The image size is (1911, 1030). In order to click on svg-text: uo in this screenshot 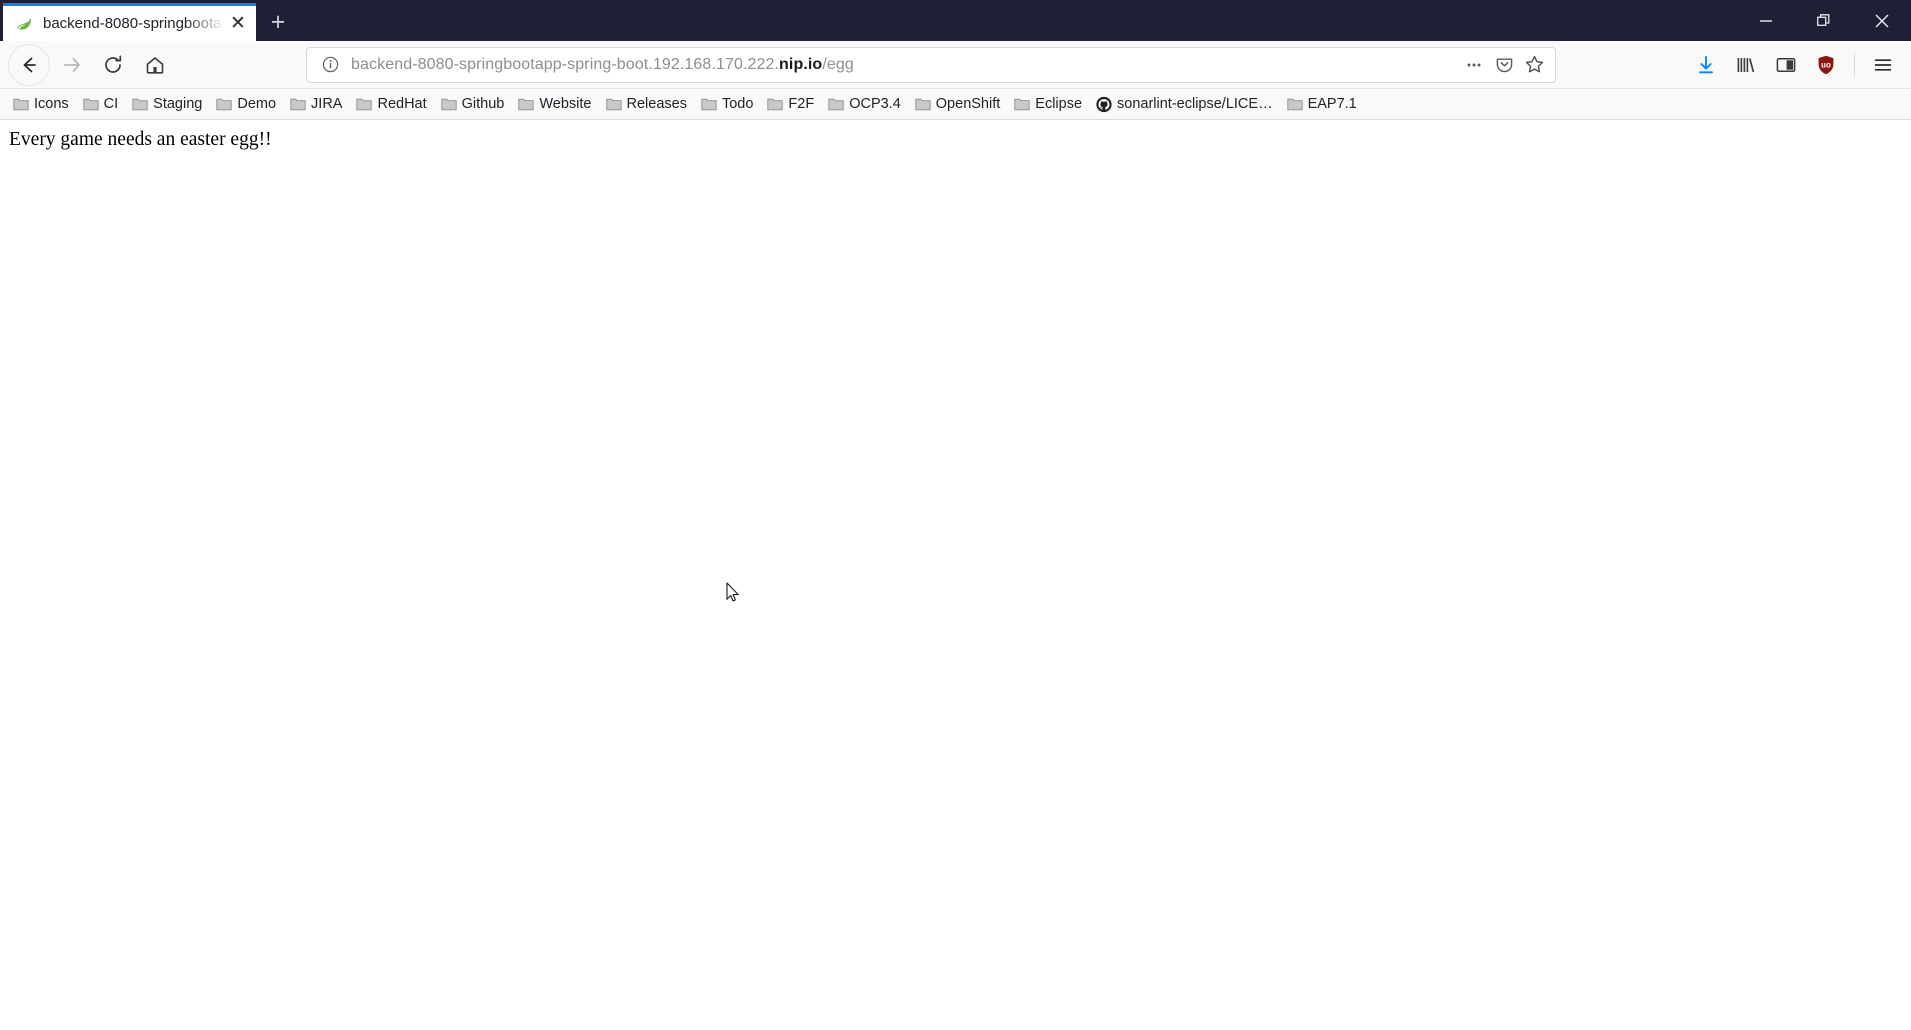, I will do `click(1826, 64)`.